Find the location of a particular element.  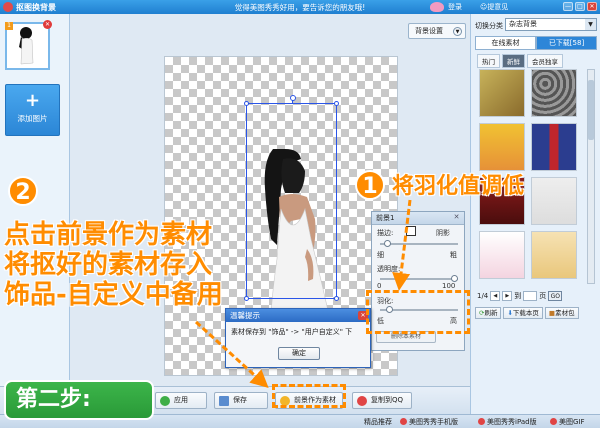

dialog-header: 温馨提示 ✕ is located at coordinates (298, 315).